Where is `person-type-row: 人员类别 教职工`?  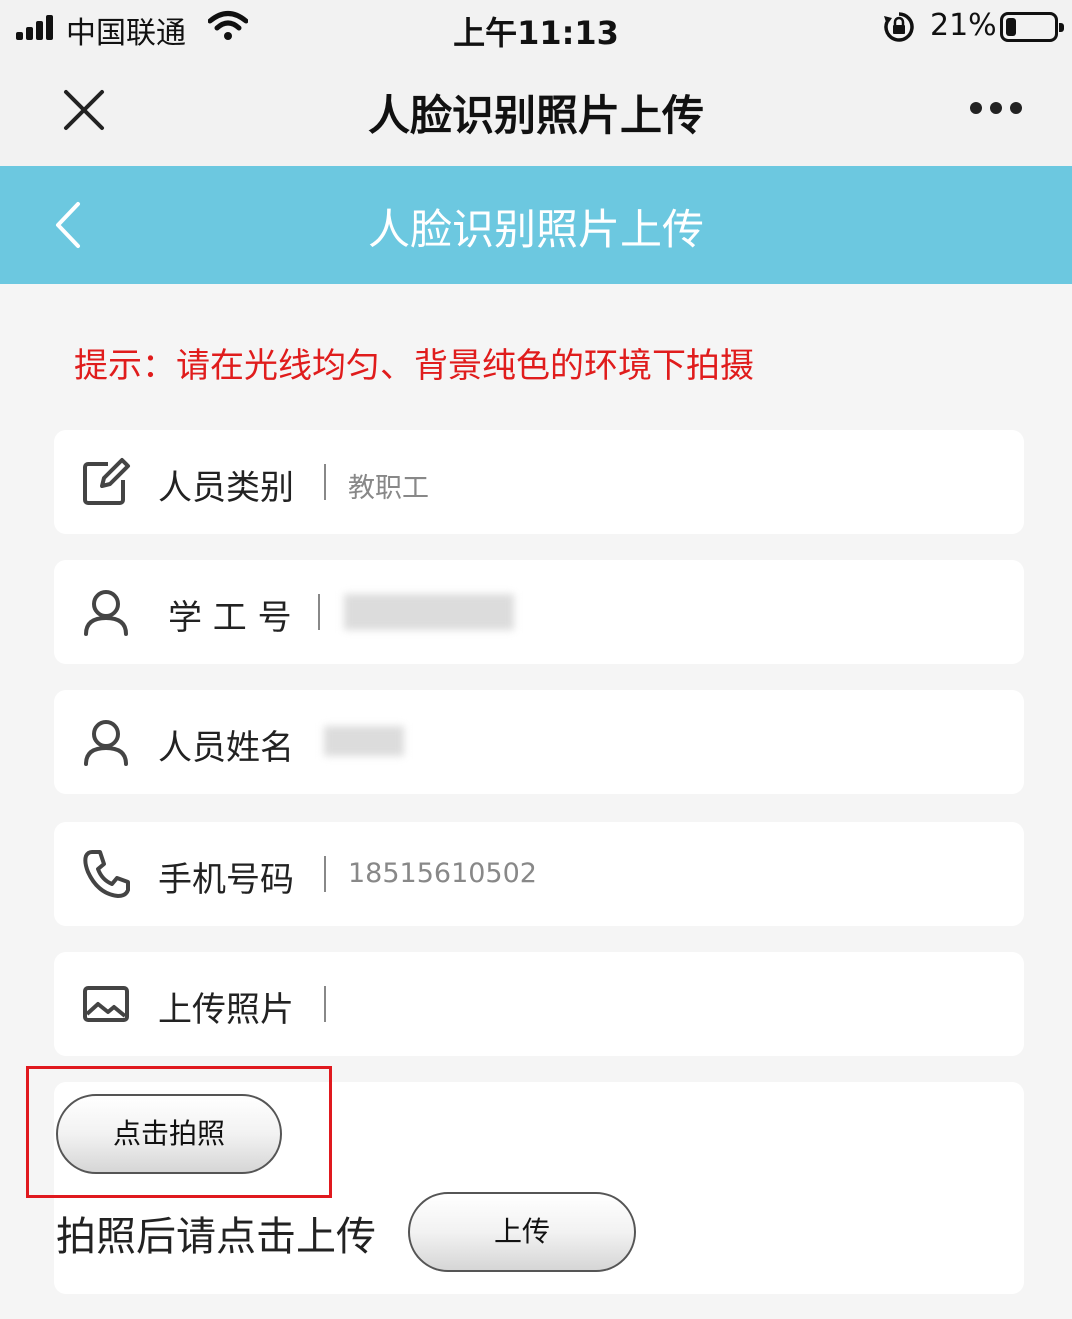
person-type-row: 人员类别 教职工 is located at coordinates (539, 482).